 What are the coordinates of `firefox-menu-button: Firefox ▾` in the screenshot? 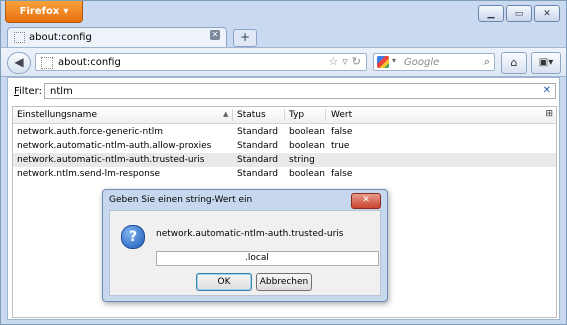 It's located at (44, 12).